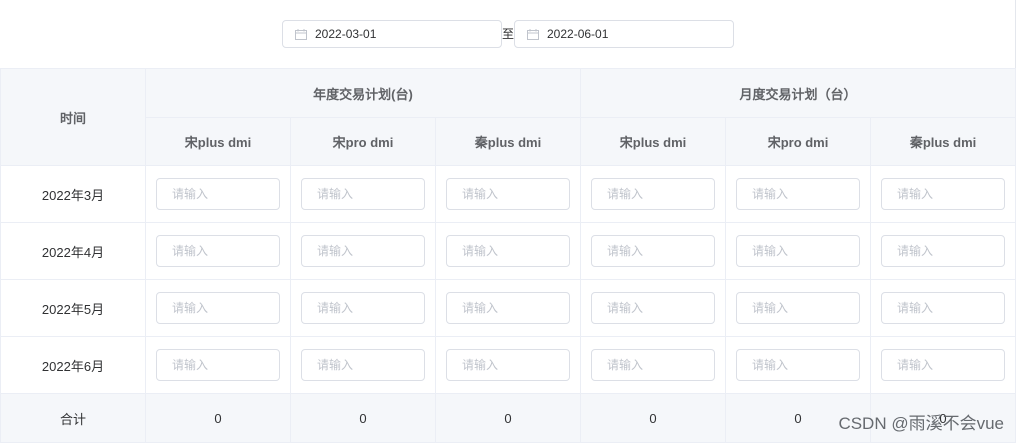 This screenshot has height=443, width=1018. What do you see at coordinates (73, 251) in the screenshot?
I see `month-cell: 2022年4月` at bounding box center [73, 251].